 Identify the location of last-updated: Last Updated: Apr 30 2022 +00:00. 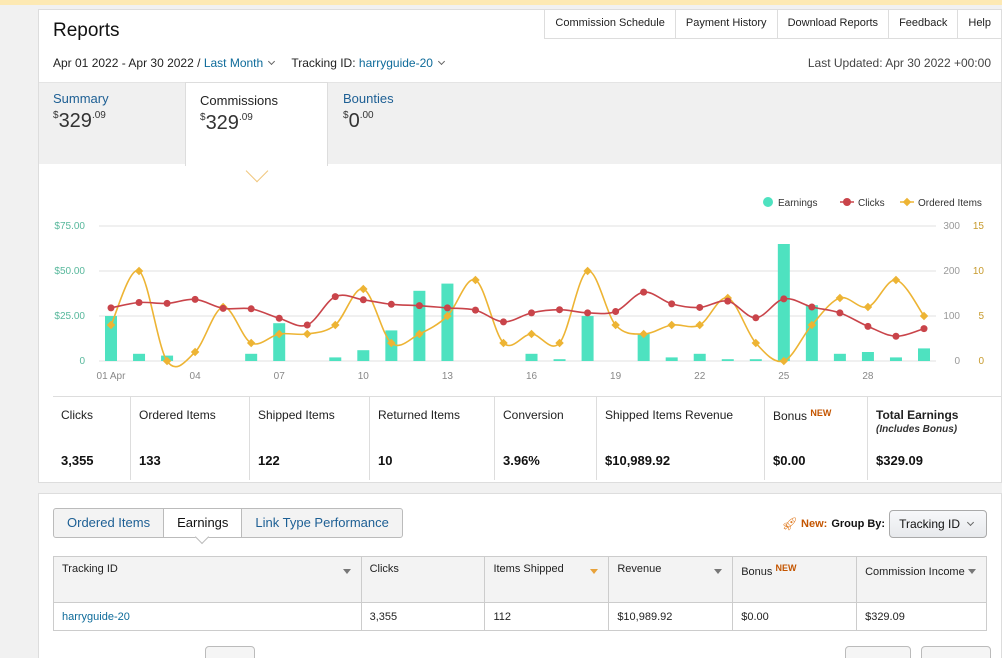
(899, 63).